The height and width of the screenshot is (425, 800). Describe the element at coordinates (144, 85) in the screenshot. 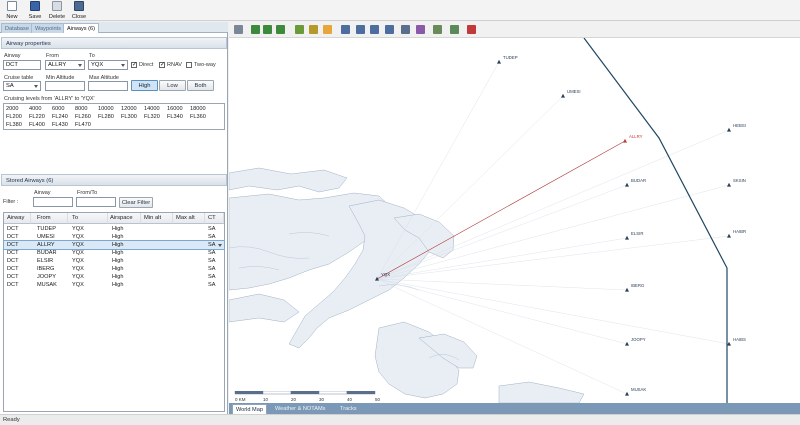

I see `high-button: High` at that location.